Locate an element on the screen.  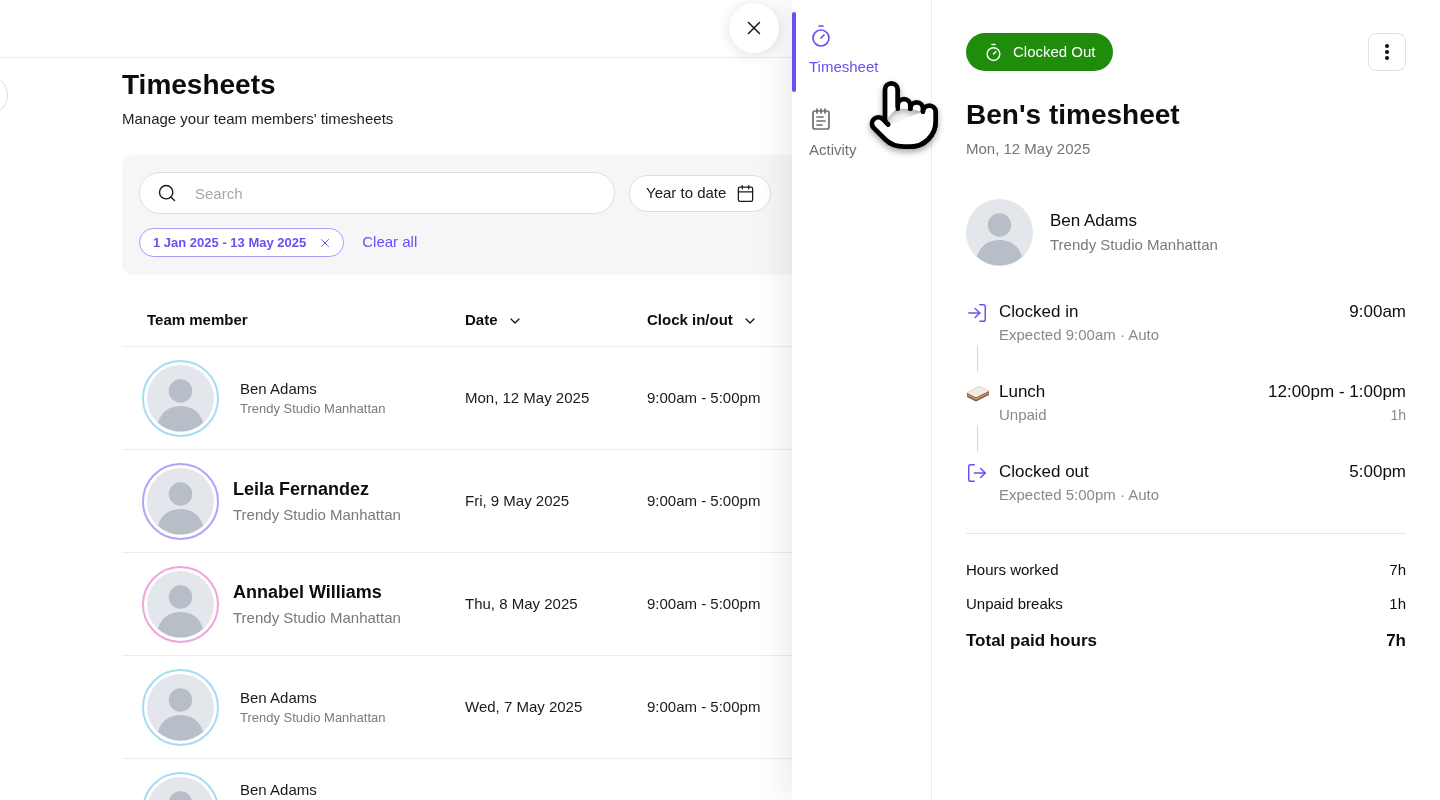
column-header: Date is located at coordinates (494, 320).